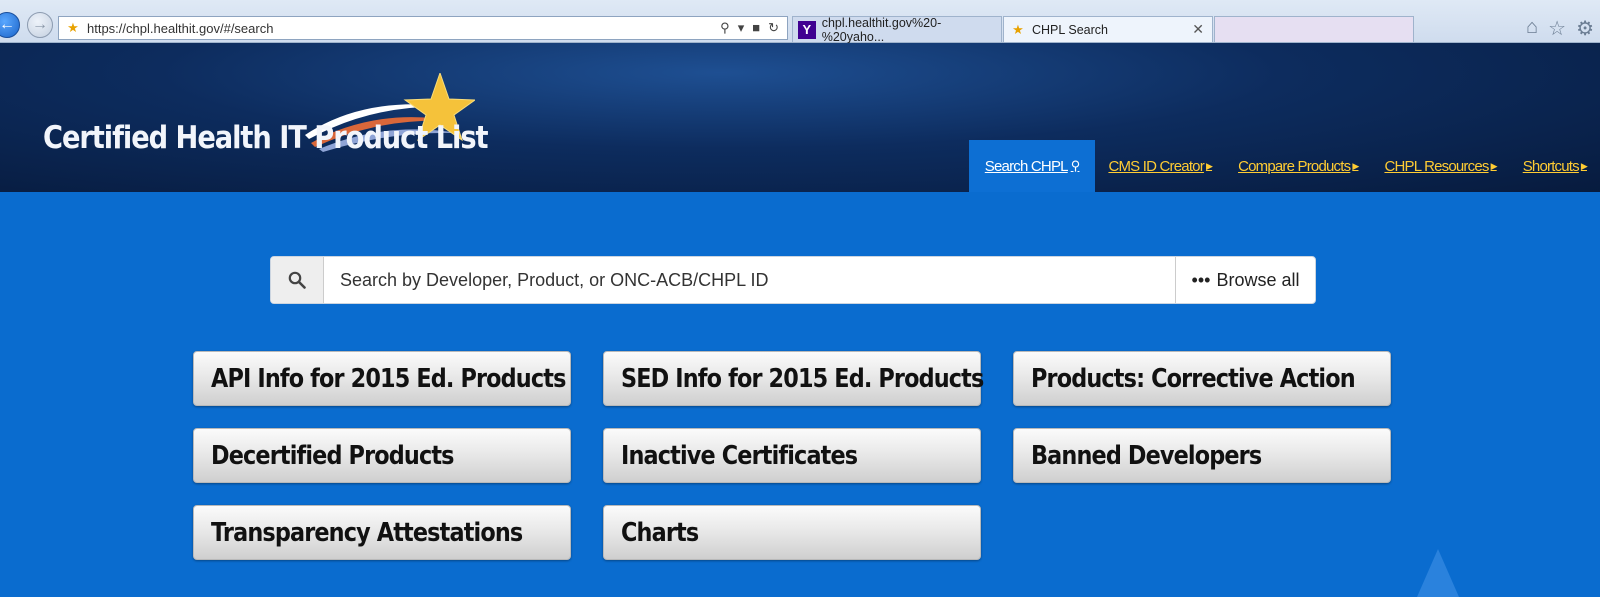 The height and width of the screenshot is (597, 1600). I want to click on nav-label: Search CHPL, so click(1026, 166).